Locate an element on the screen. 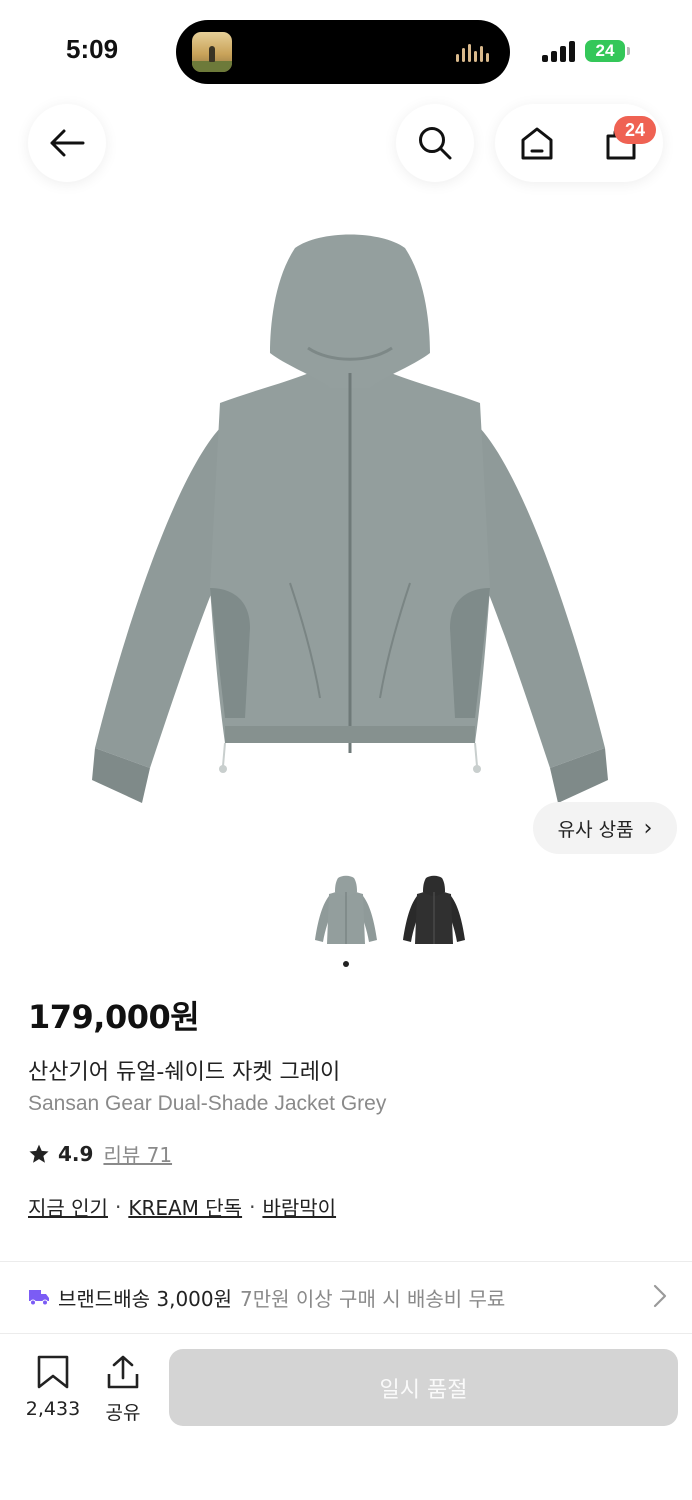 This screenshot has height=1500, width=692. home-button is located at coordinates (537, 143).